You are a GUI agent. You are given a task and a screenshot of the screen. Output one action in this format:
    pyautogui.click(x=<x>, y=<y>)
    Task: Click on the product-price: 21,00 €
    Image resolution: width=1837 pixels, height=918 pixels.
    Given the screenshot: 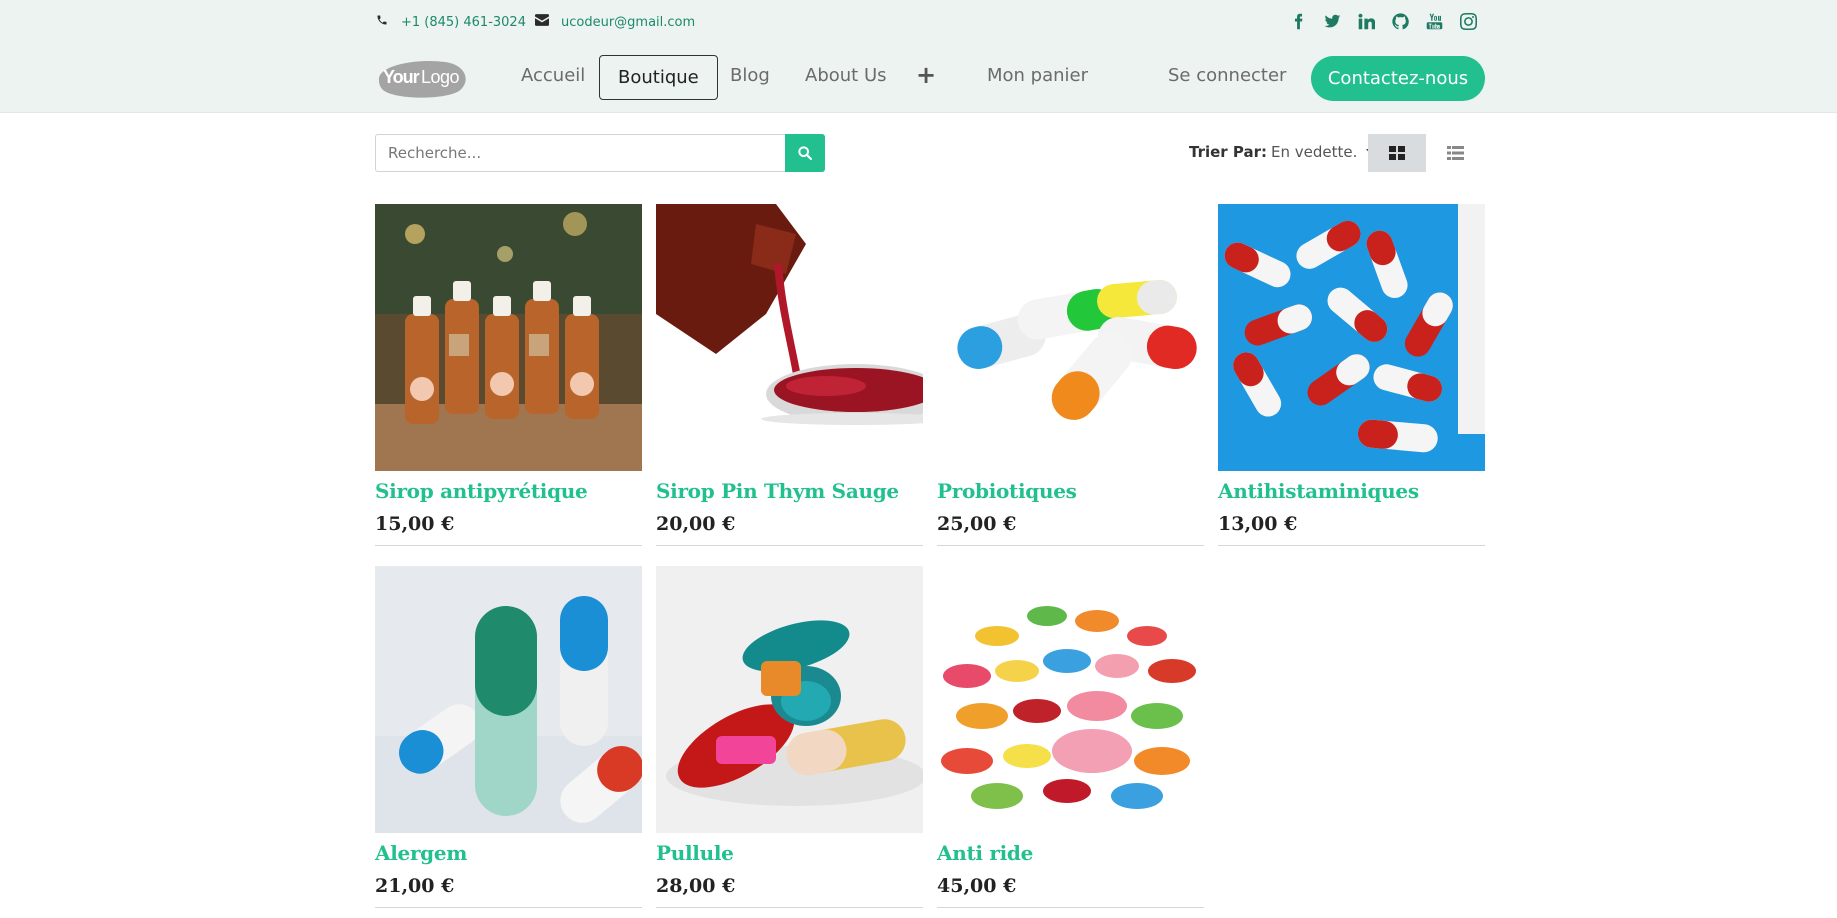 What is the action you would take?
    pyautogui.click(x=415, y=886)
    